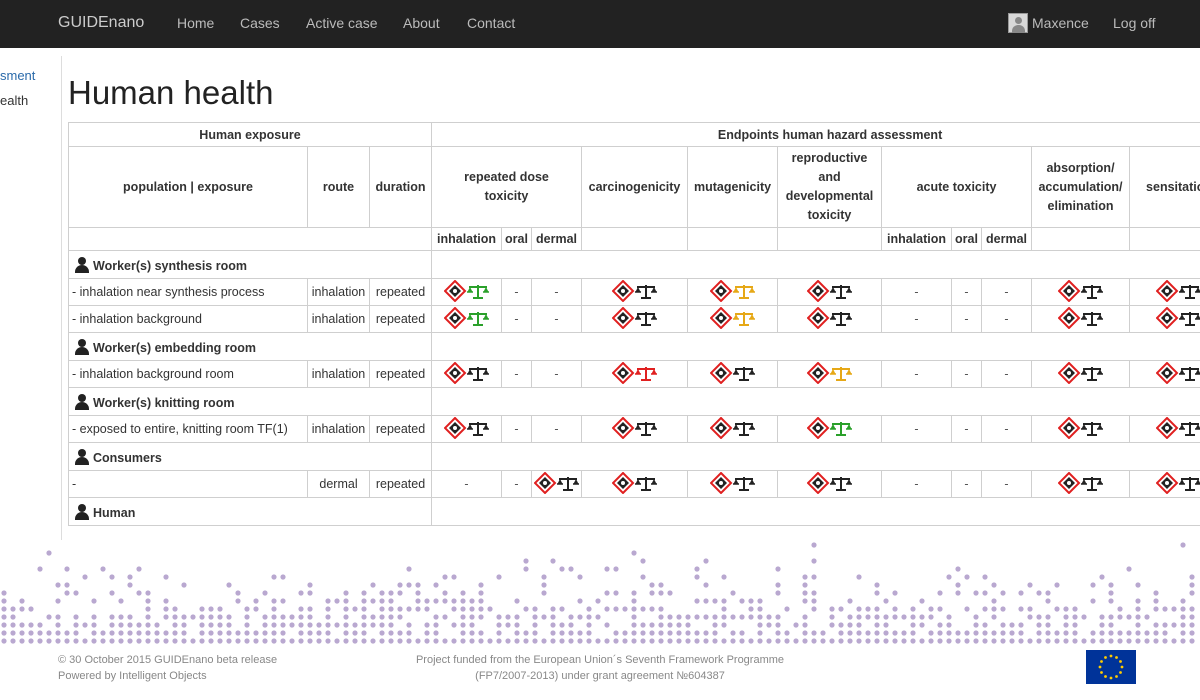  Describe the element at coordinates (338, 484) in the screenshot. I see `cell-route: dermal` at that location.